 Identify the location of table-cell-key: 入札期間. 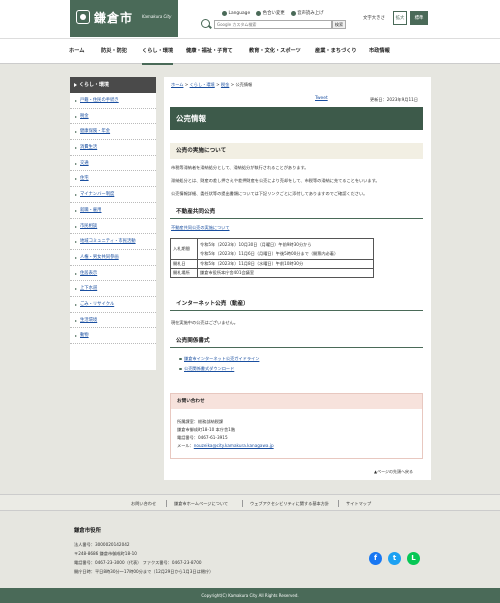
(184, 249).